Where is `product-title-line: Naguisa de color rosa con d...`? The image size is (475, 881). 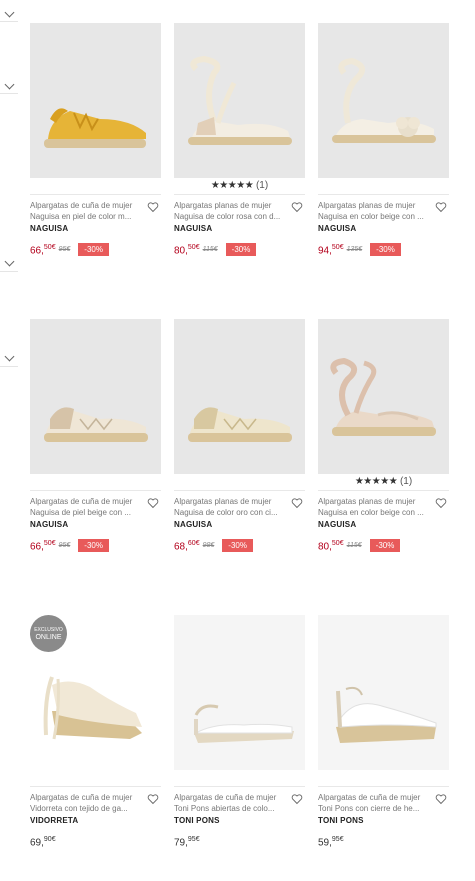
product-title-line: Naguisa de color rosa con d... is located at coordinates (227, 216).